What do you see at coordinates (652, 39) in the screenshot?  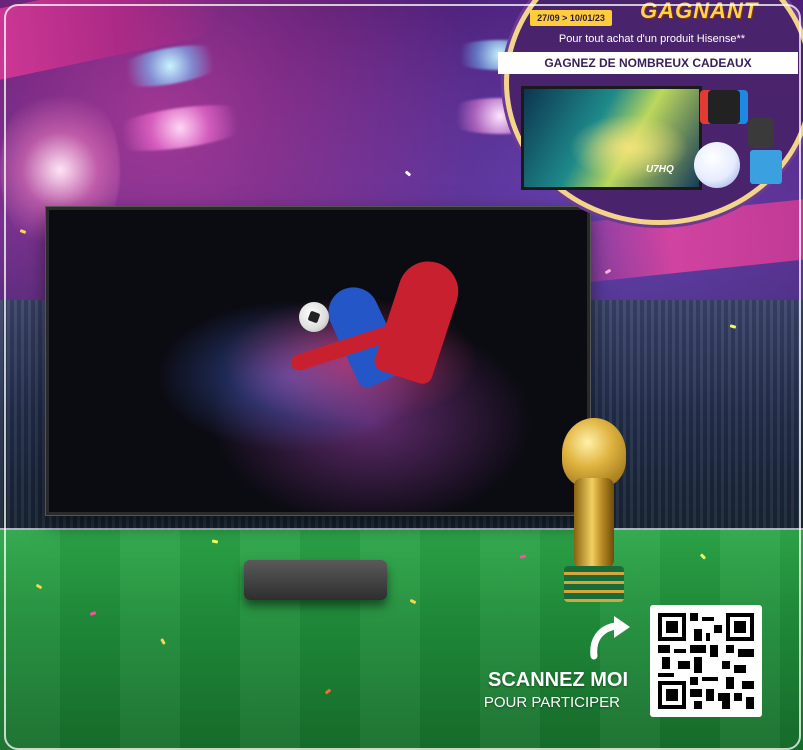 I see `promo-purchase-line: Pour tout achat d'un produit Hisense**` at bounding box center [652, 39].